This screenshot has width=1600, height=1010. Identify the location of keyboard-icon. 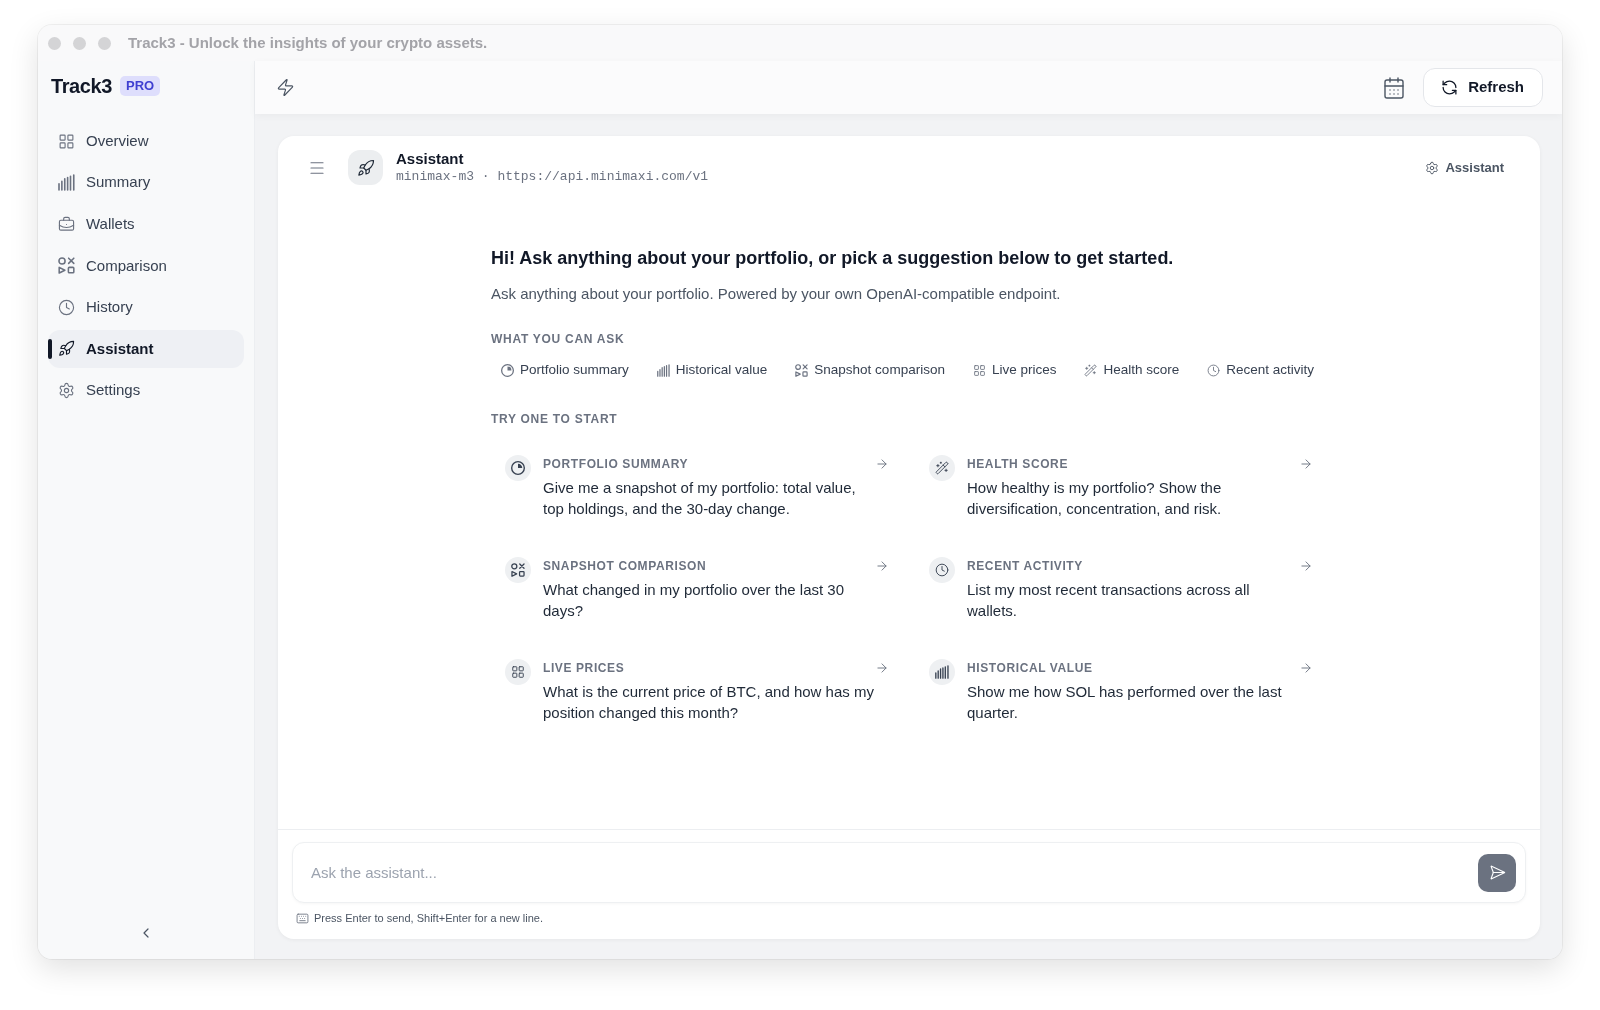
(302, 918).